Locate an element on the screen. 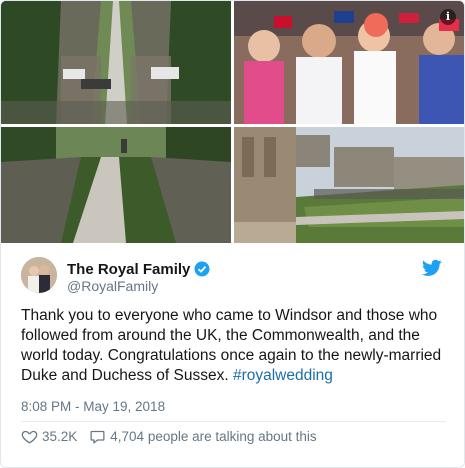 This screenshot has width=465, height=468. tweet-header: The Royal Family @RoyalFamily is located at coordinates (232, 278).